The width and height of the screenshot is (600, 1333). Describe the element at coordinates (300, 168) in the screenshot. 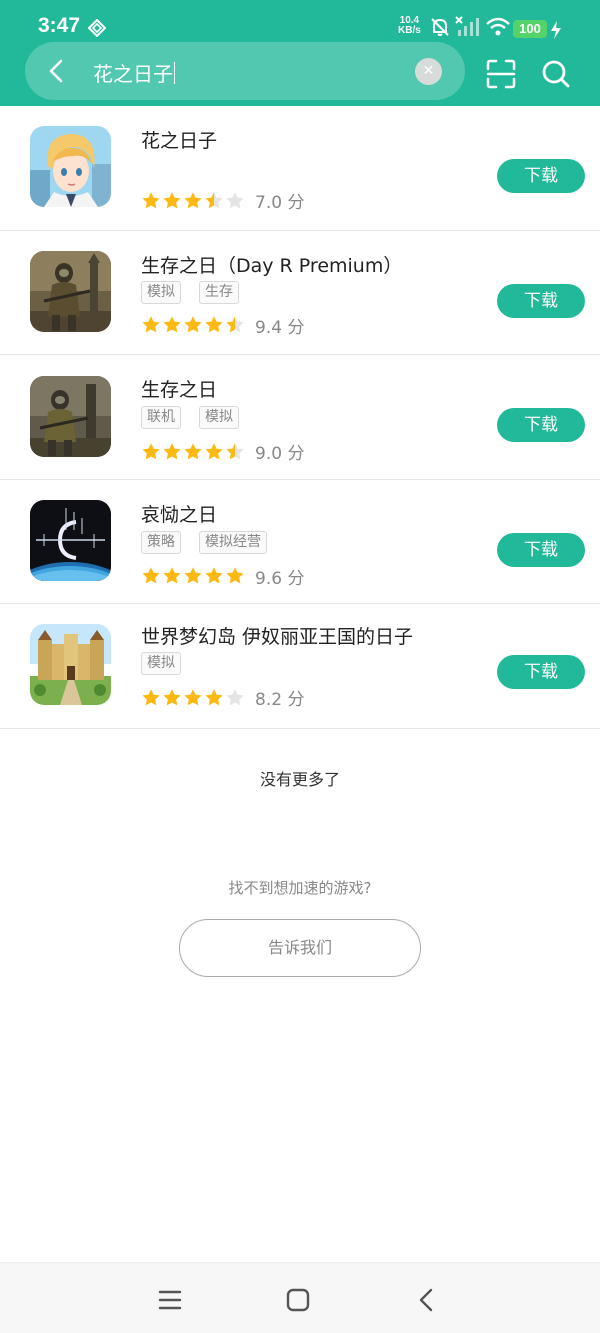

I see `list-item: 花之日子 7.0 分 下载` at that location.